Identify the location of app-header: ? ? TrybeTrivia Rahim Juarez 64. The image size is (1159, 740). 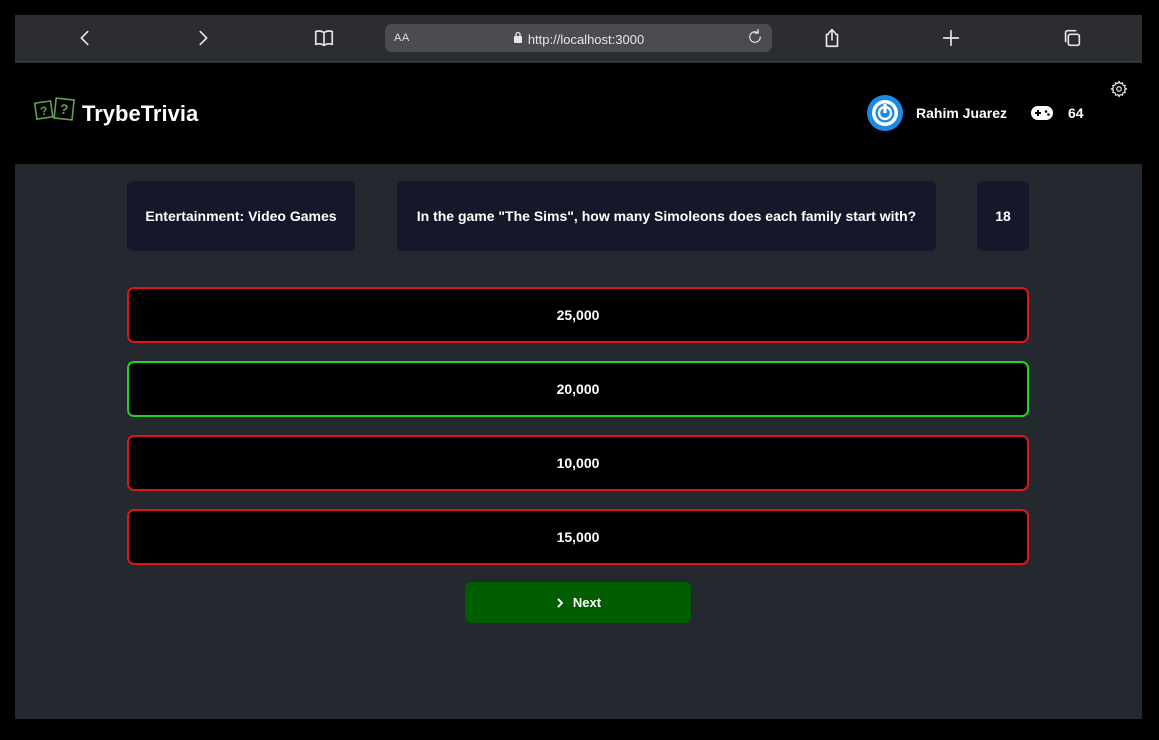
(578, 113).